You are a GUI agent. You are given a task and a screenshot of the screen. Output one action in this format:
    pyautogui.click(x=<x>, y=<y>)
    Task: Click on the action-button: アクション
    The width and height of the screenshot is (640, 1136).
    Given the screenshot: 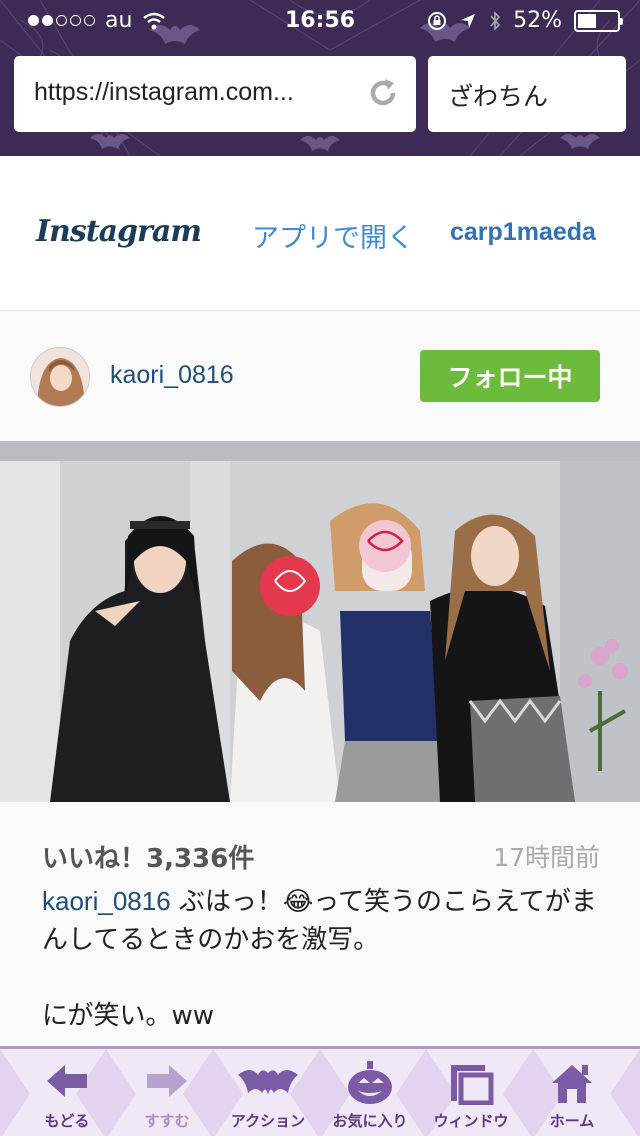 What is the action you would take?
    pyautogui.click(x=268, y=1092)
    